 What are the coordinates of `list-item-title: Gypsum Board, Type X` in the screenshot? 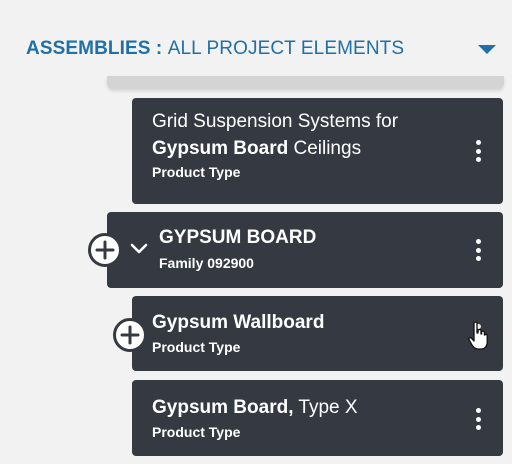 It's located at (327, 407).